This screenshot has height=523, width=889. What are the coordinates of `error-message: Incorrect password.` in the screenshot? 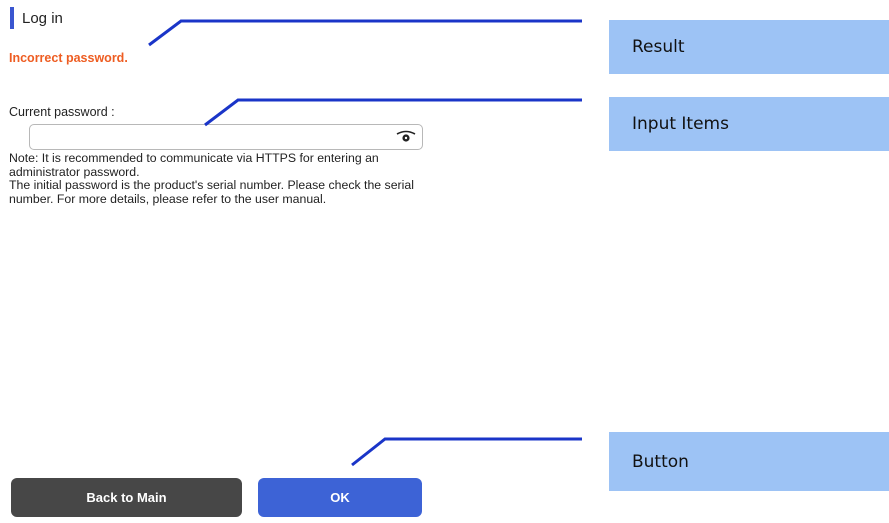 It's located at (68, 58).